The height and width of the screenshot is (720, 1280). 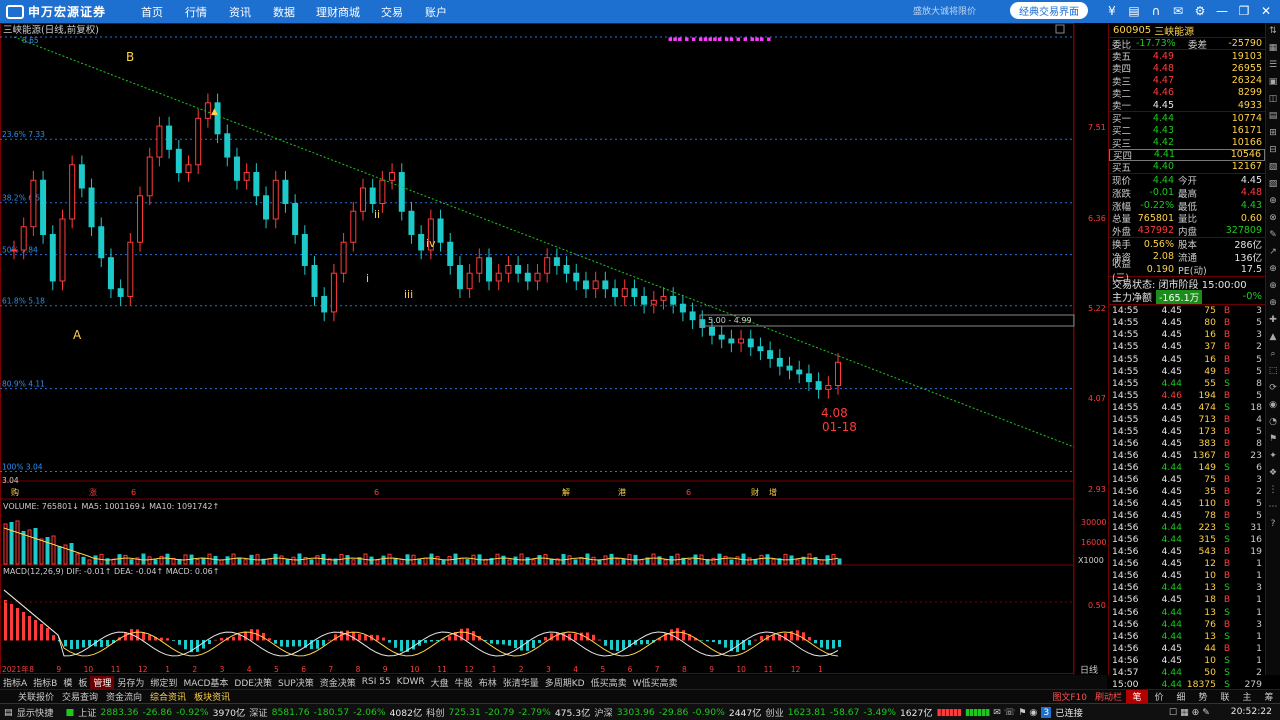 I want to click on tool-icon: ?, so click(x=1273, y=524).